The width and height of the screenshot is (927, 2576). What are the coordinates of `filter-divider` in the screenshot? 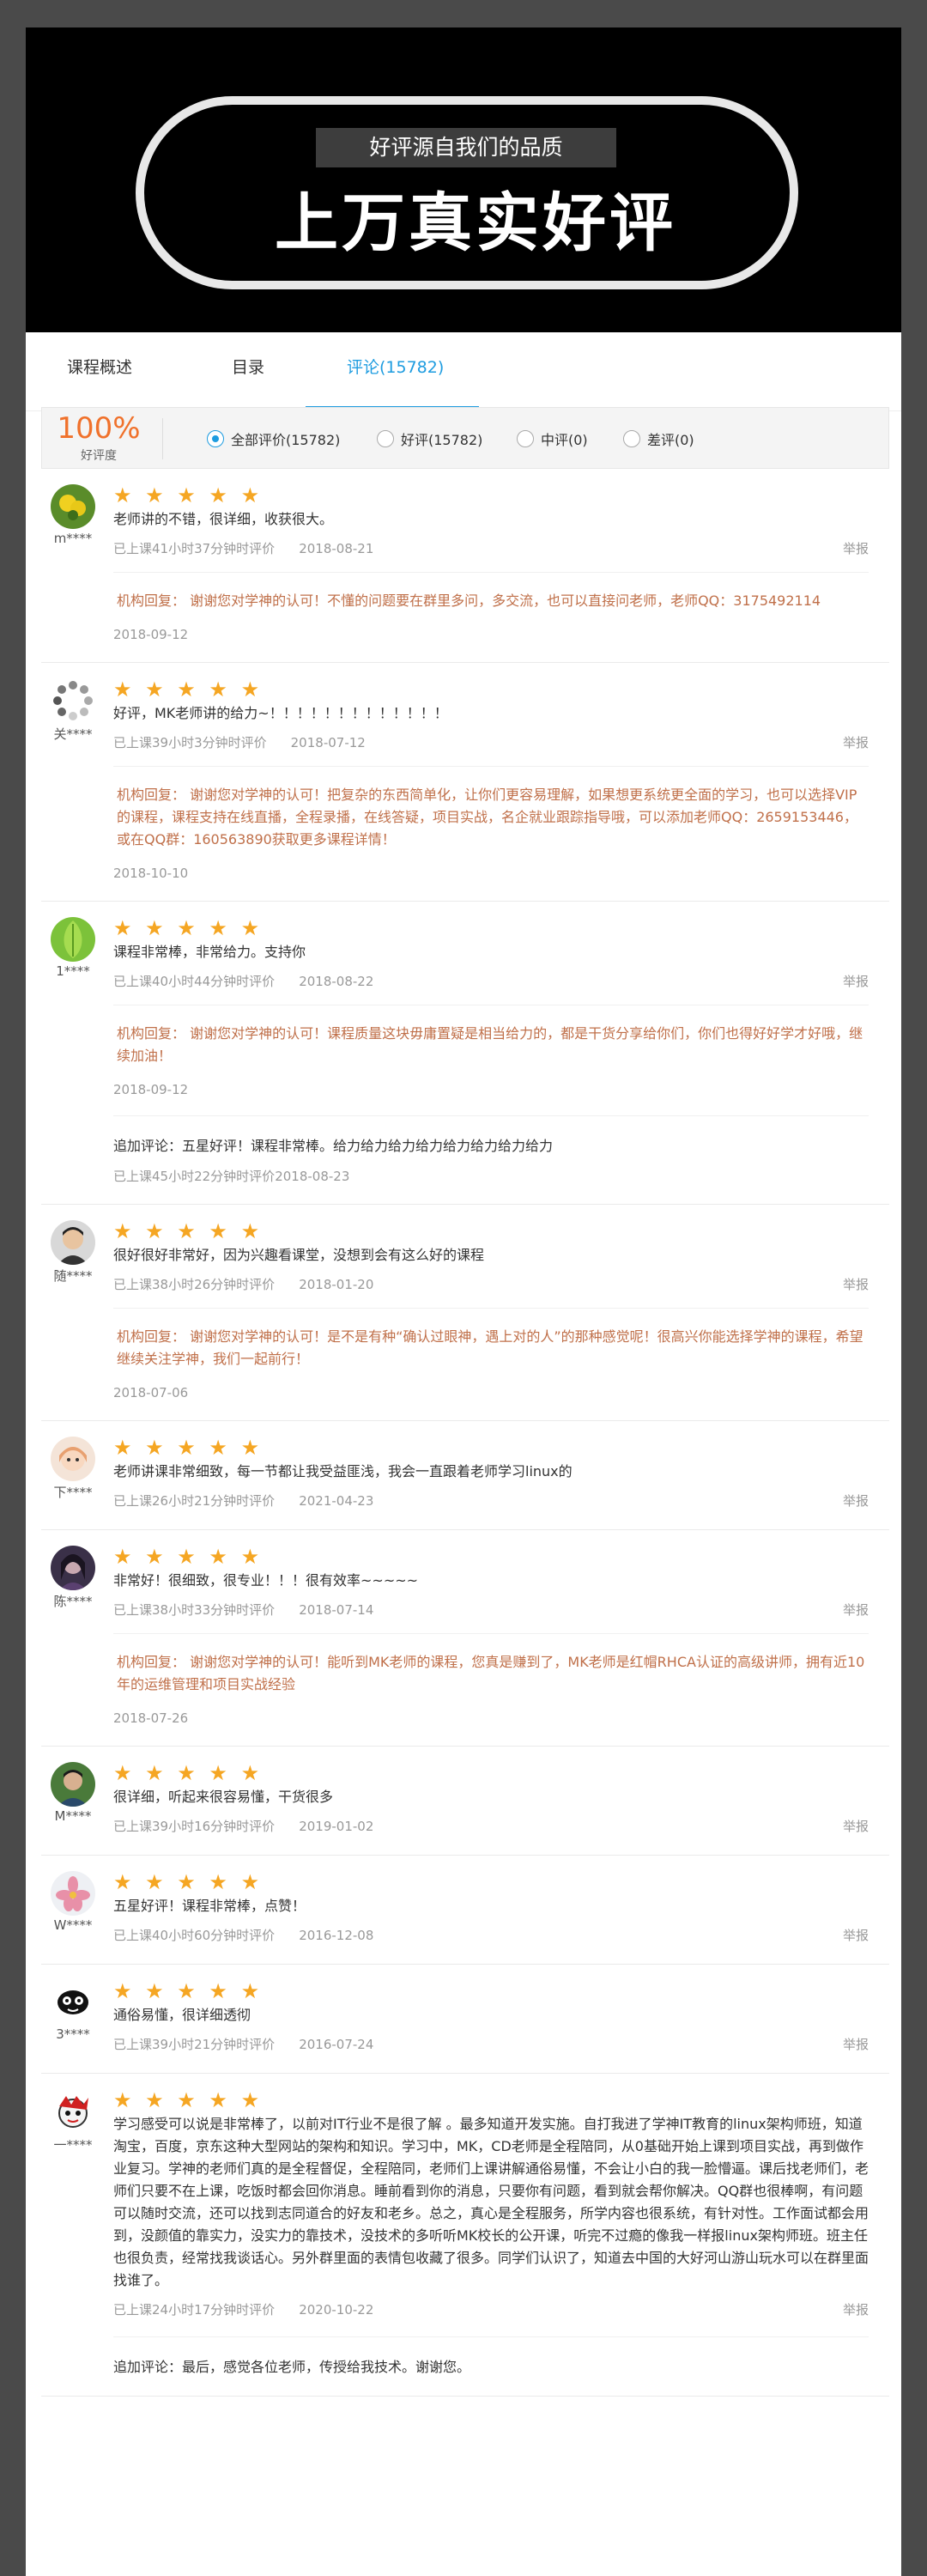 It's located at (162, 439).